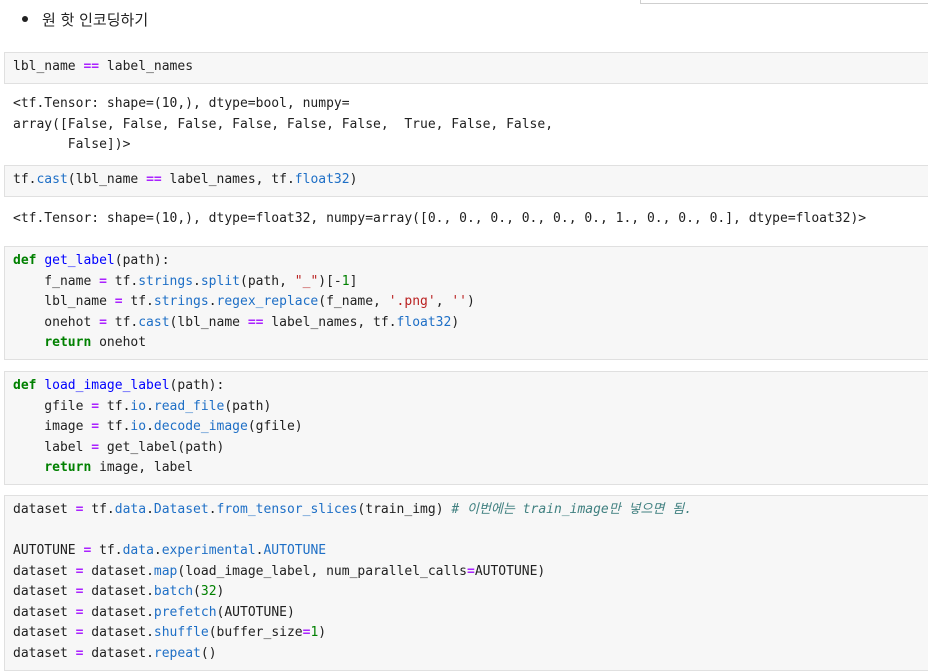 The height and width of the screenshot is (671, 928). Describe the element at coordinates (255, 632) in the screenshot. I see `code-token: (buffer_size` at that location.